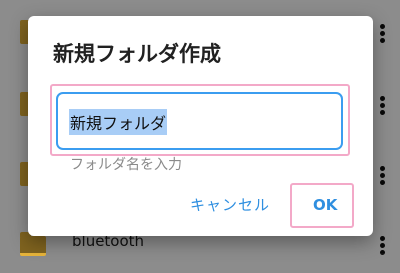 The image size is (400, 273). I want to click on input-hint: フォルダ名を入力, so click(126, 165).